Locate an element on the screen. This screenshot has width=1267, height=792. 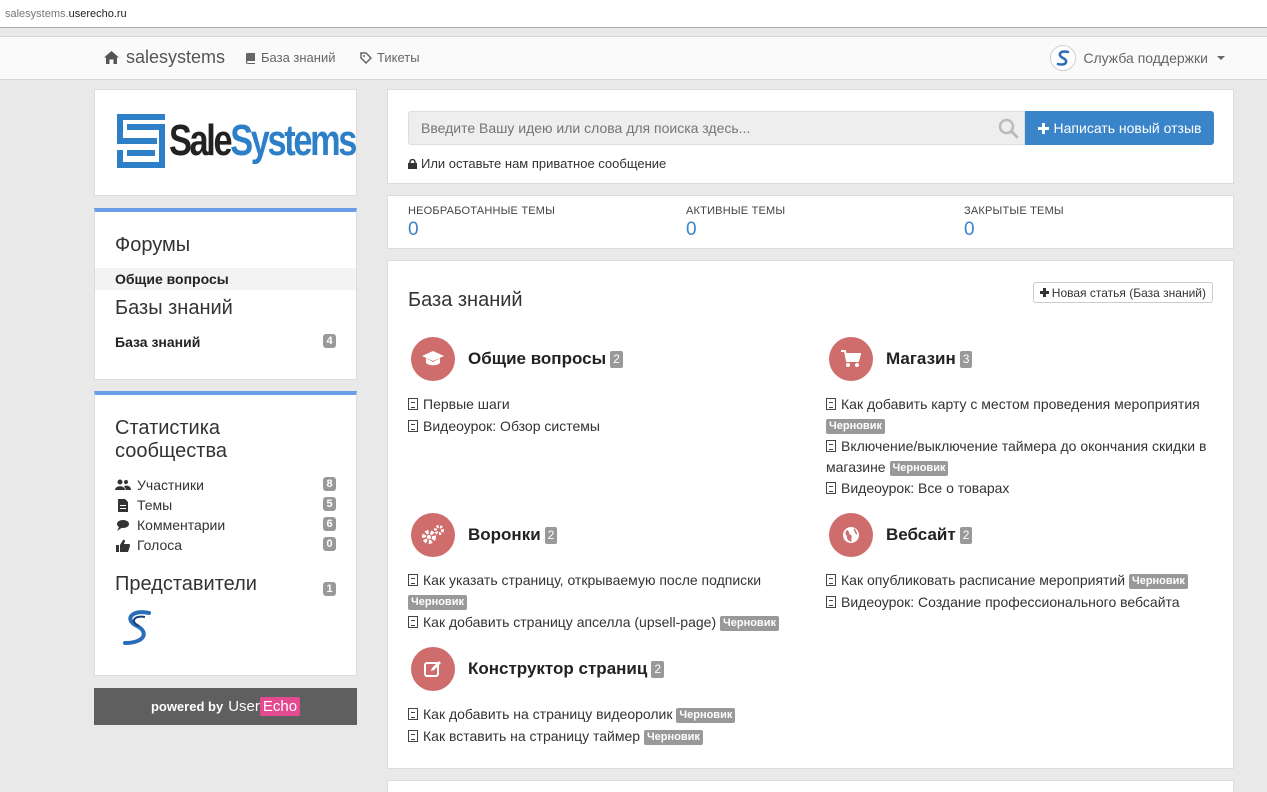
nav-tickets-link: Тикеты is located at coordinates (390, 57).